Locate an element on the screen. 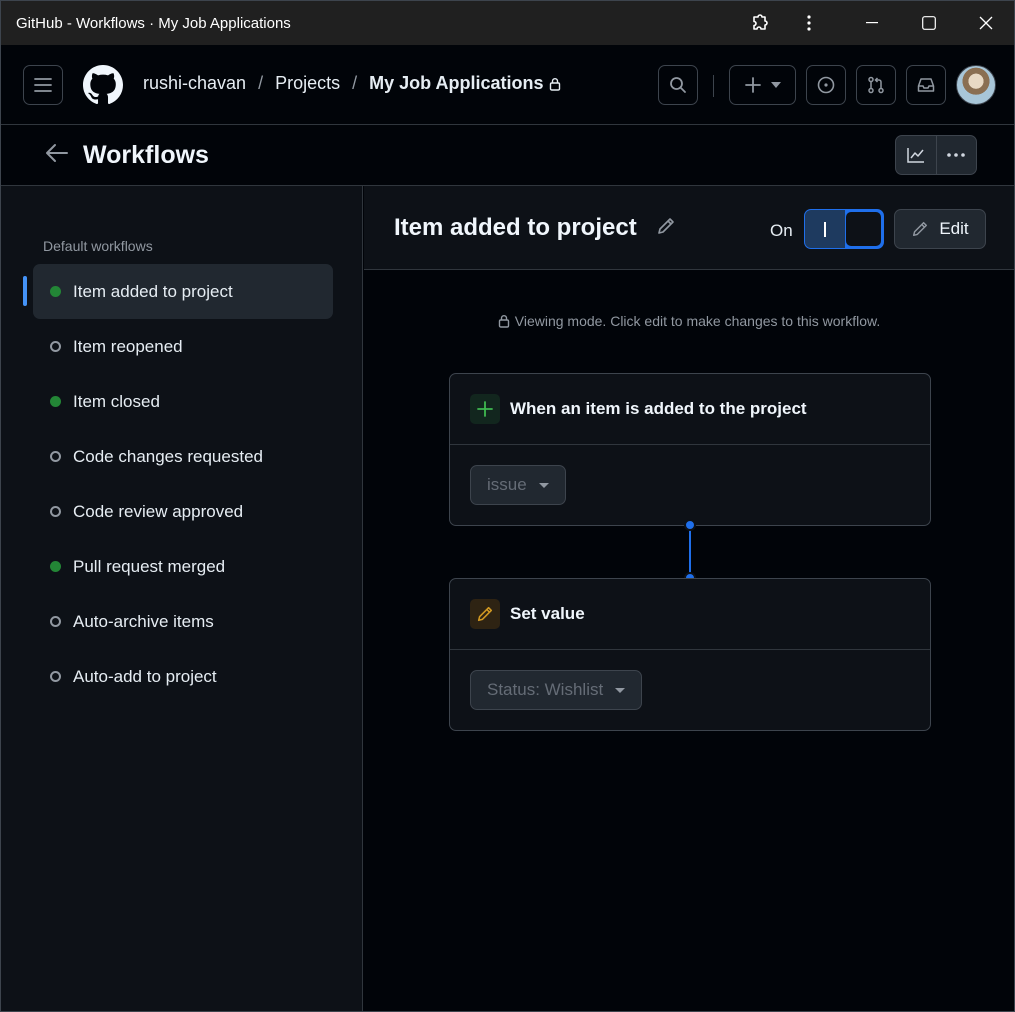 The image size is (1015, 1012). hamburger-icon is located at coordinates (43, 85).